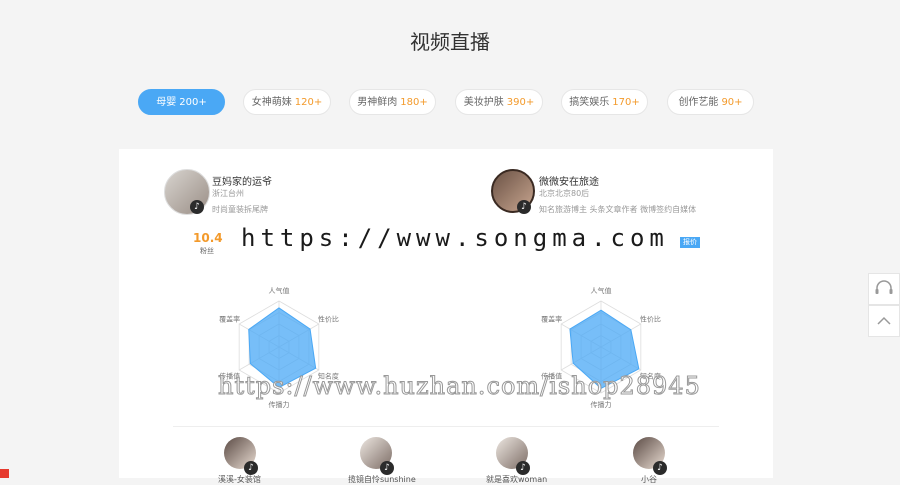 This screenshot has width=900, height=485. I want to click on chevron-up-icon, so click(884, 320).